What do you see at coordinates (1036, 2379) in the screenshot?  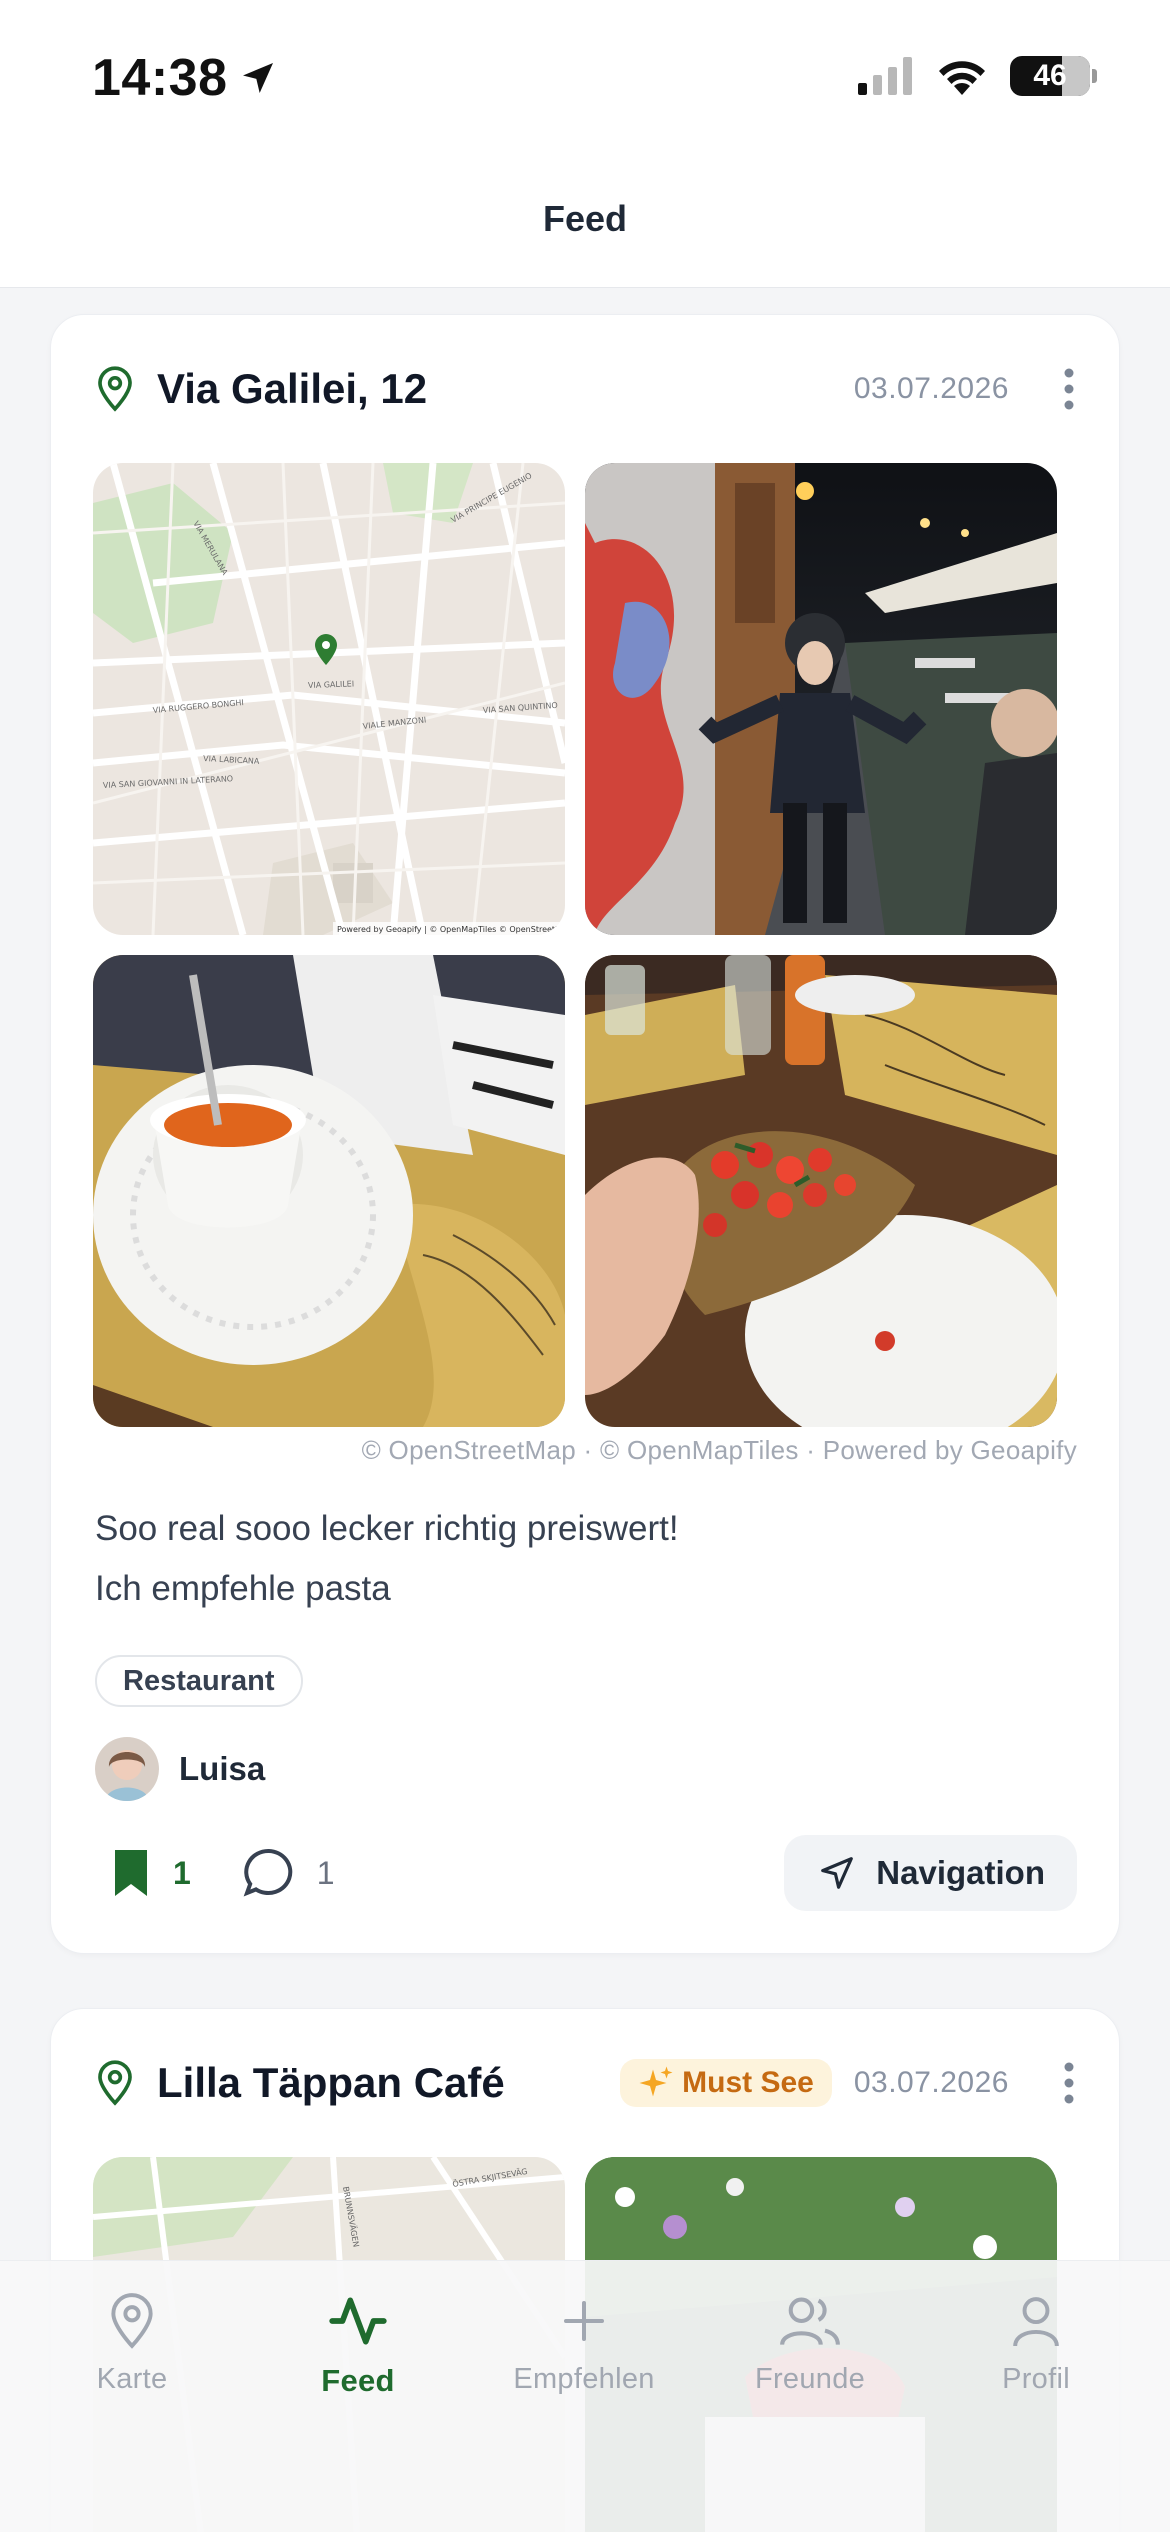 I see `tab-label: Profil` at bounding box center [1036, 2379].